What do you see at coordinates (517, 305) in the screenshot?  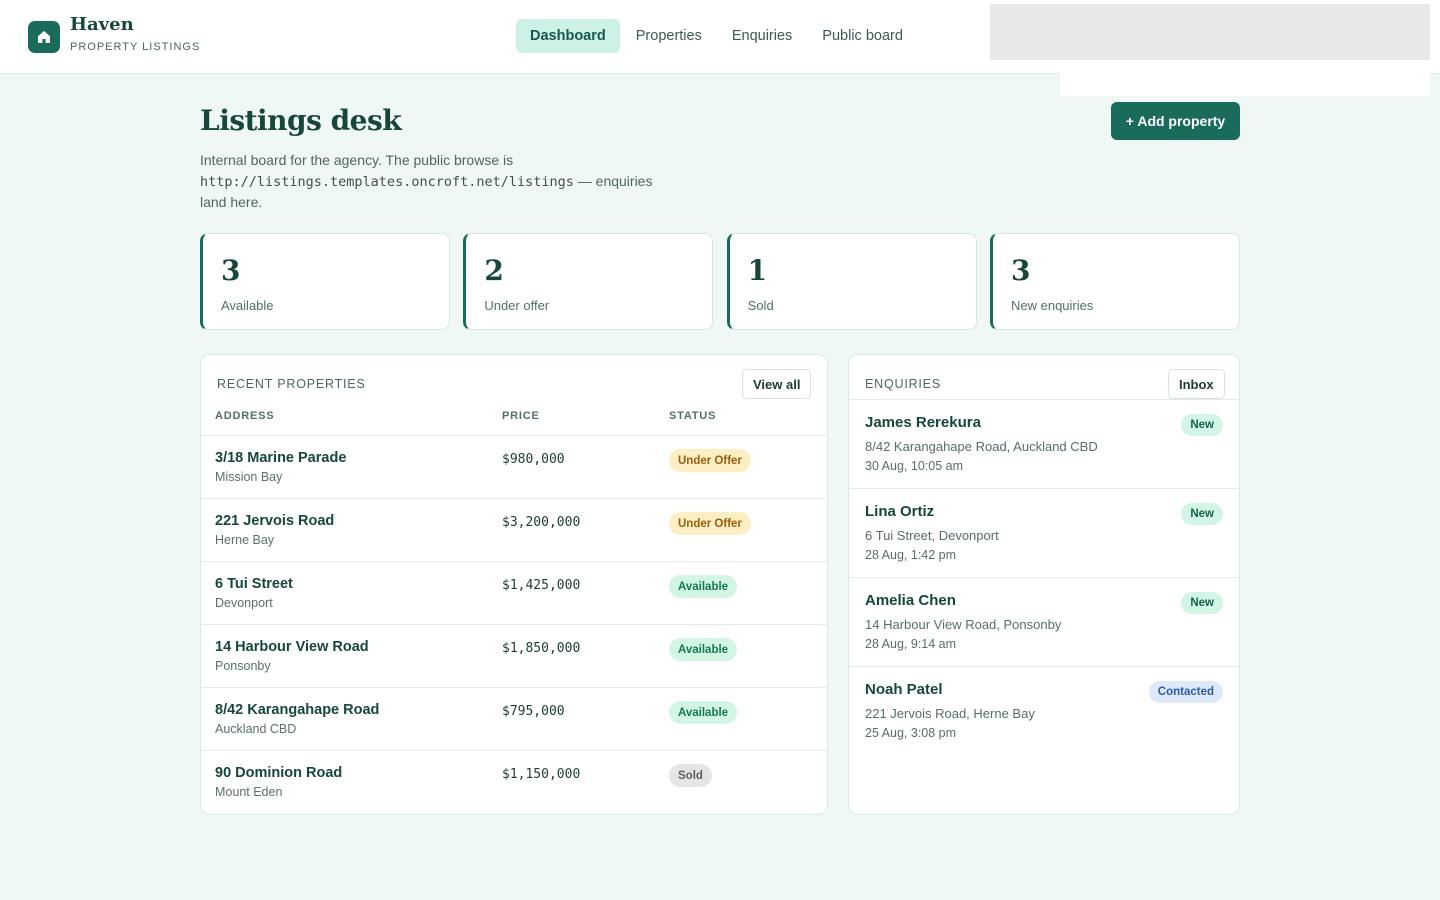 I see `stat-label: Under offer` at bounding box center [517, 305].